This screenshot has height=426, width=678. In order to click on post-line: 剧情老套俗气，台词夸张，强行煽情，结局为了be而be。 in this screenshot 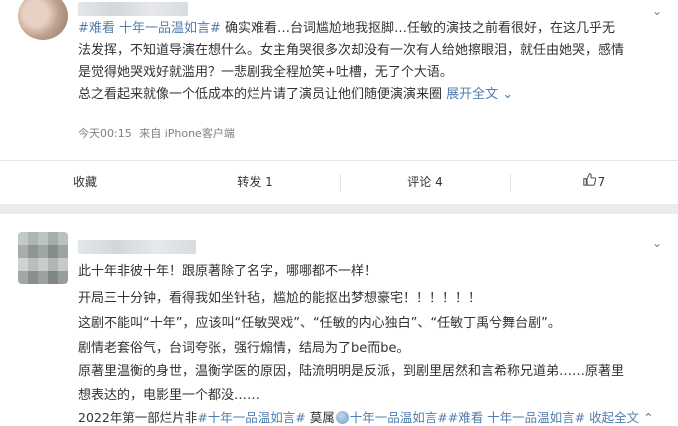, I will do `click(244, 348)`.